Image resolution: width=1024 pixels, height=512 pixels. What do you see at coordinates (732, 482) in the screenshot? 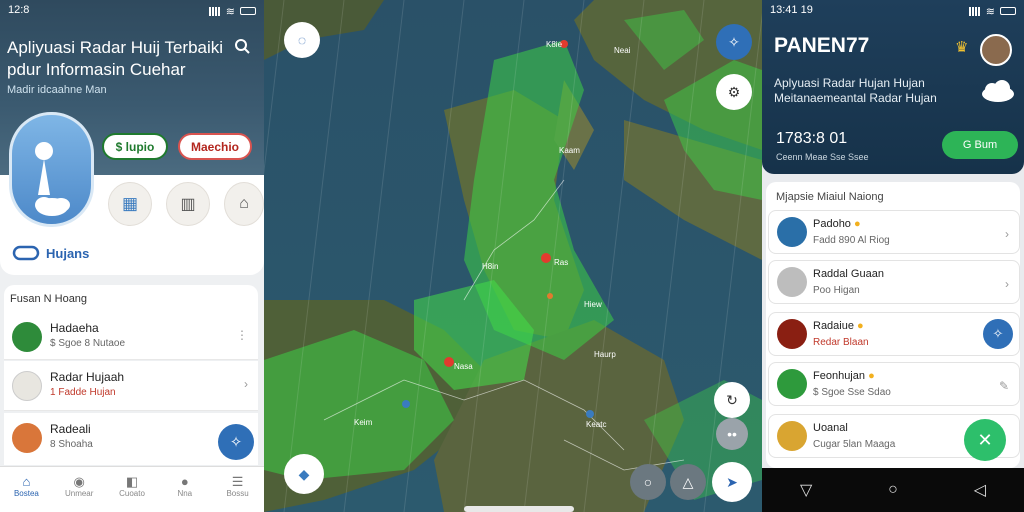
I see `navigate-button: ➤` at bounding box center [732, 482].